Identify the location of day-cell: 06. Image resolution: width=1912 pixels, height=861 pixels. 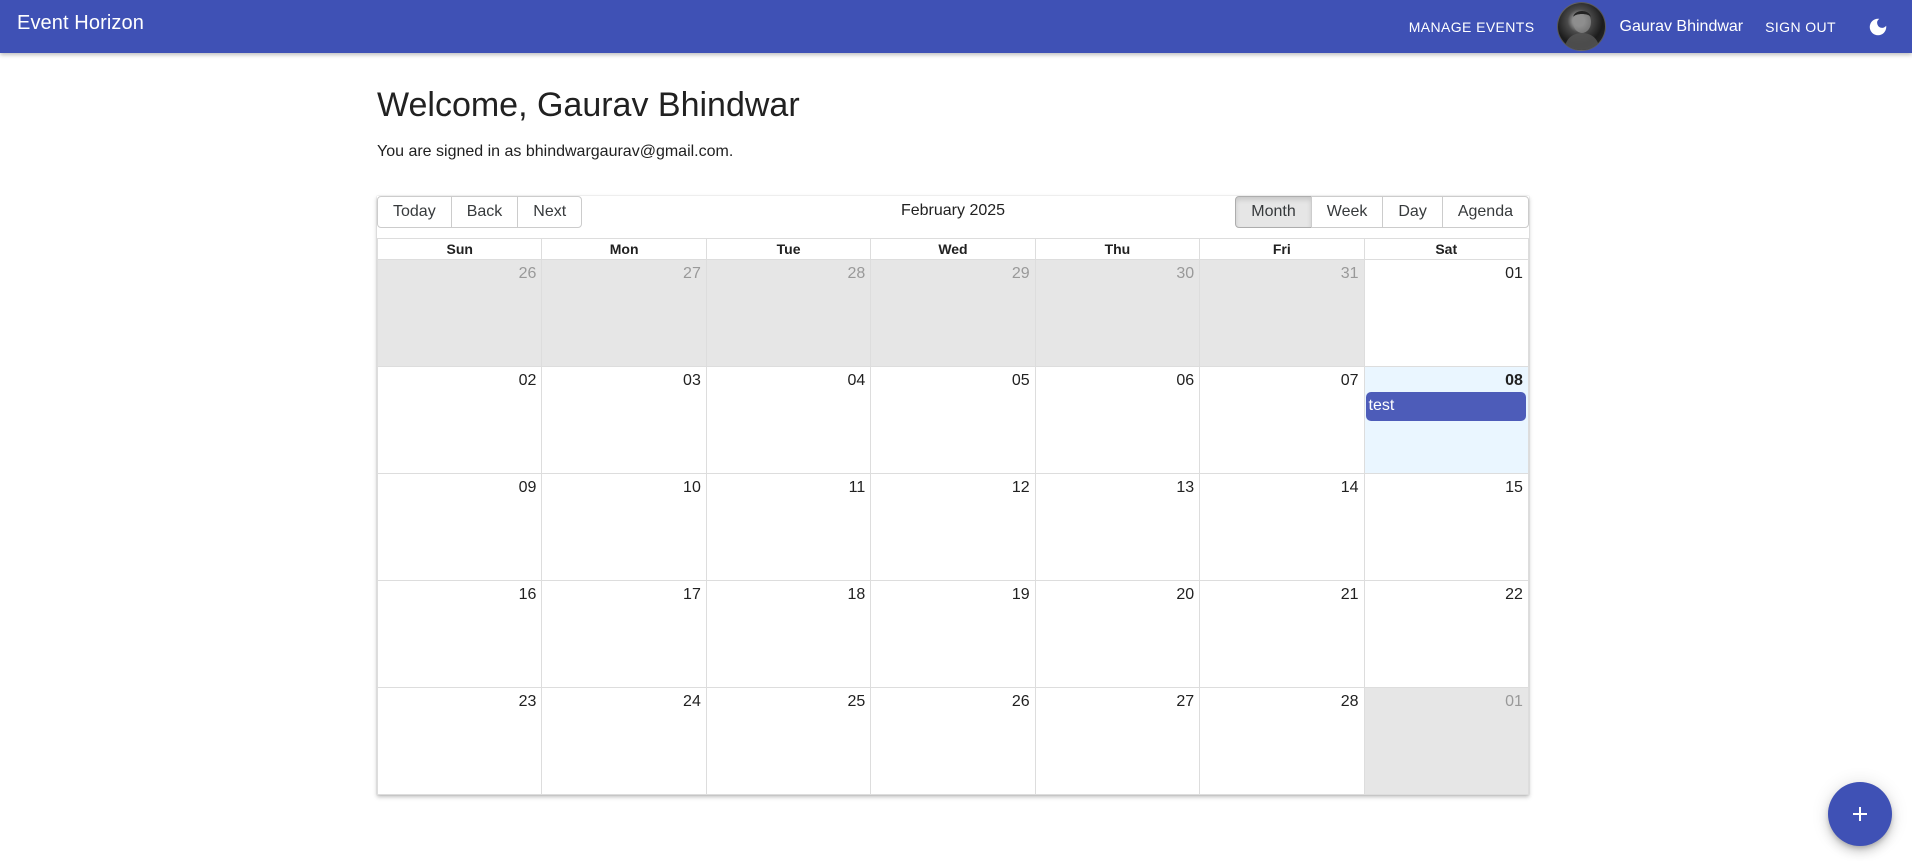
(1117, 420).